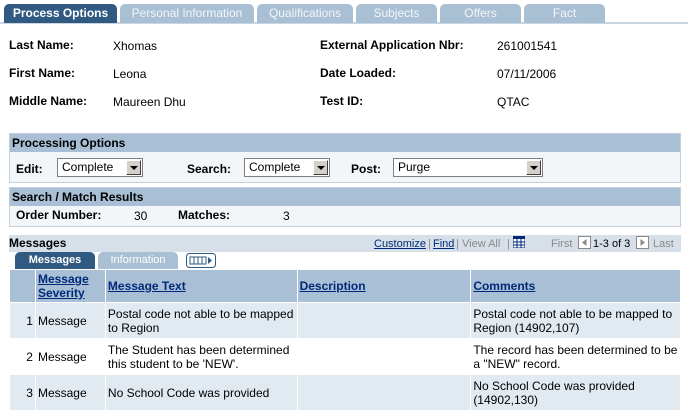 The height and width of the screenshot is (415, 688). Describe the element at coordinates (575, 286) in the screenshot. I see `column-header-comments: Comments` at that location.